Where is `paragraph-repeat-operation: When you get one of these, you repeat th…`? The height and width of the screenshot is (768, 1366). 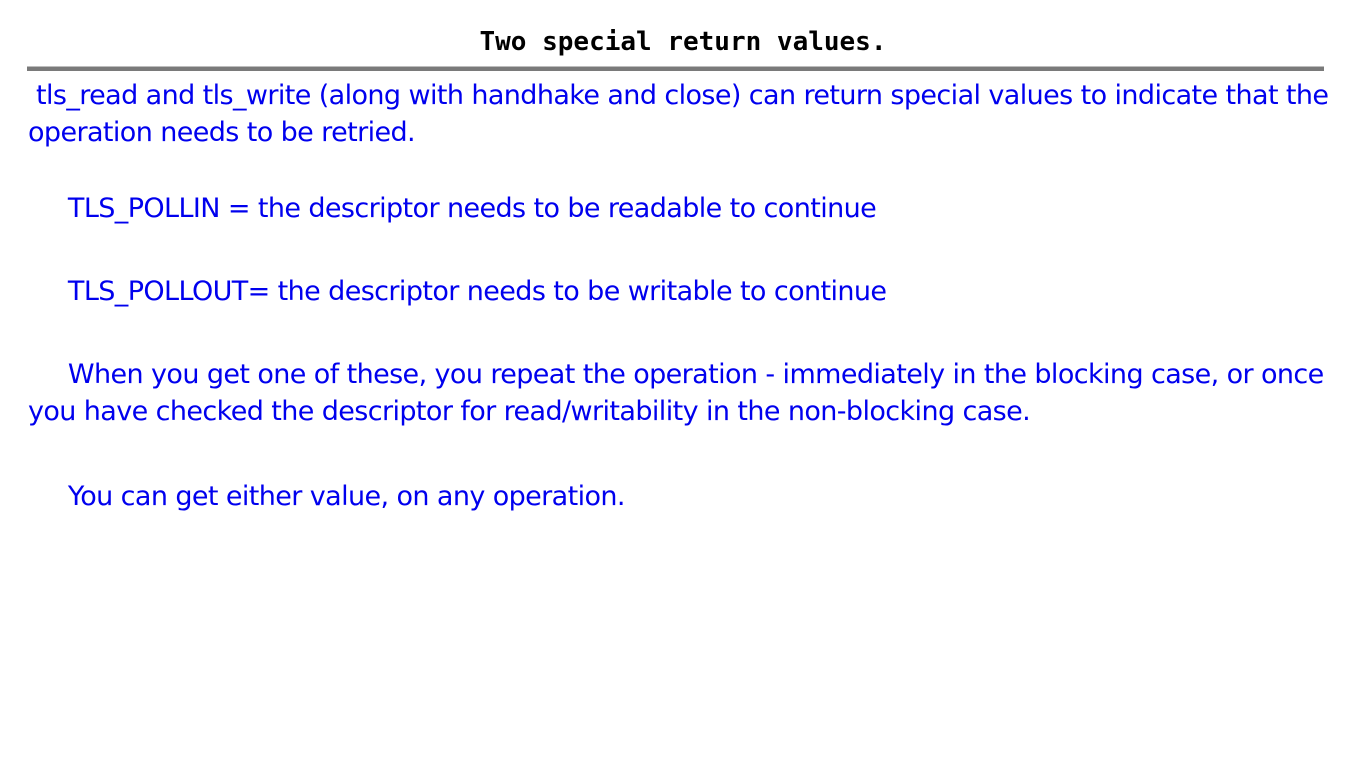 paragraph-repeat-operation: When you get one of these, you repeat th… is located at coordinates (680, 393).